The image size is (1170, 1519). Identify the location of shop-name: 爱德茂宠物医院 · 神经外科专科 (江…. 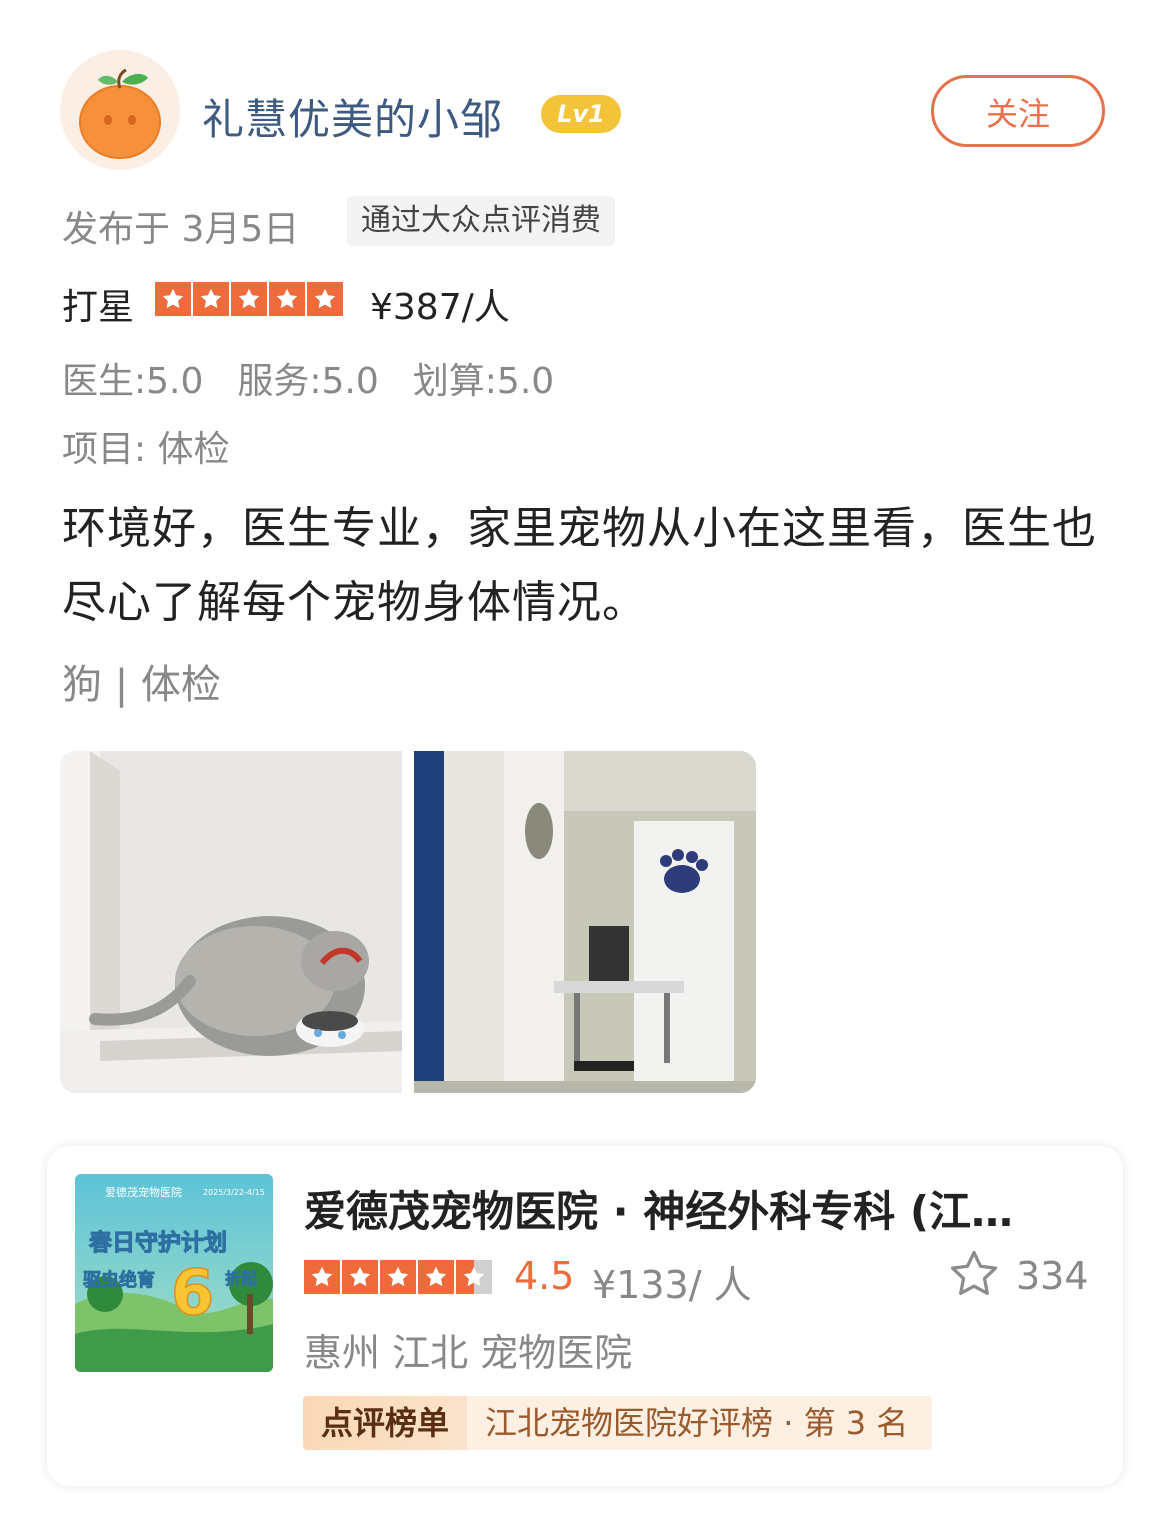
(679, 1208).